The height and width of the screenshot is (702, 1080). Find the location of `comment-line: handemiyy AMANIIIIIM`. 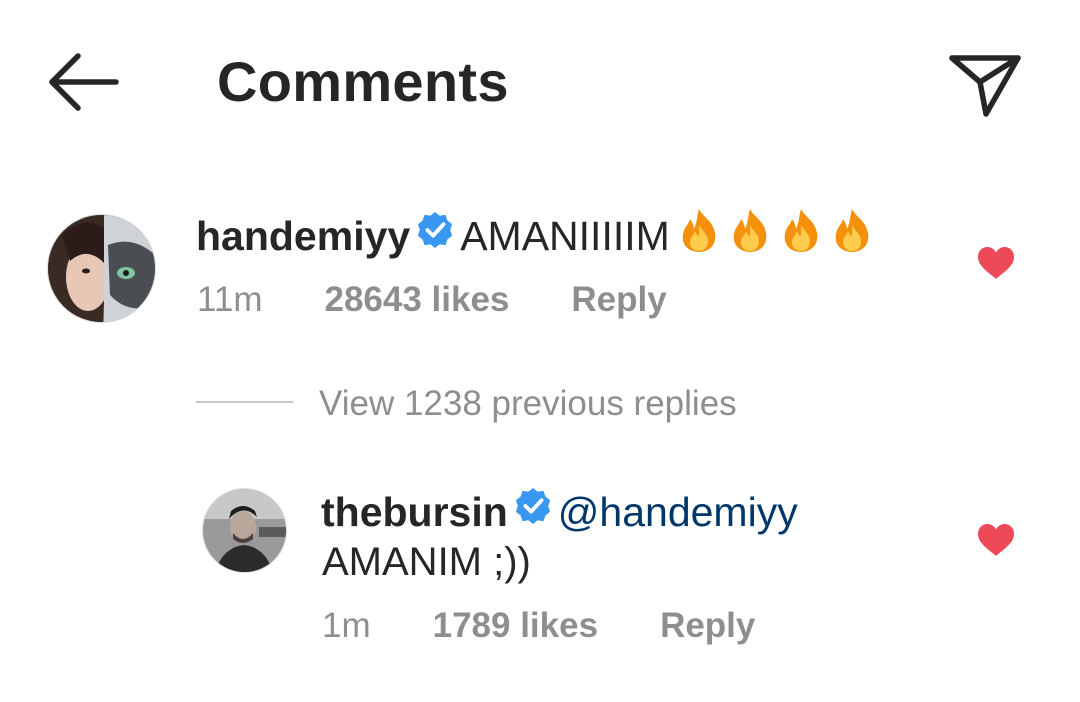

comment-line: handemiyy AMANIIIIIM is located at coordinates (535, 238).